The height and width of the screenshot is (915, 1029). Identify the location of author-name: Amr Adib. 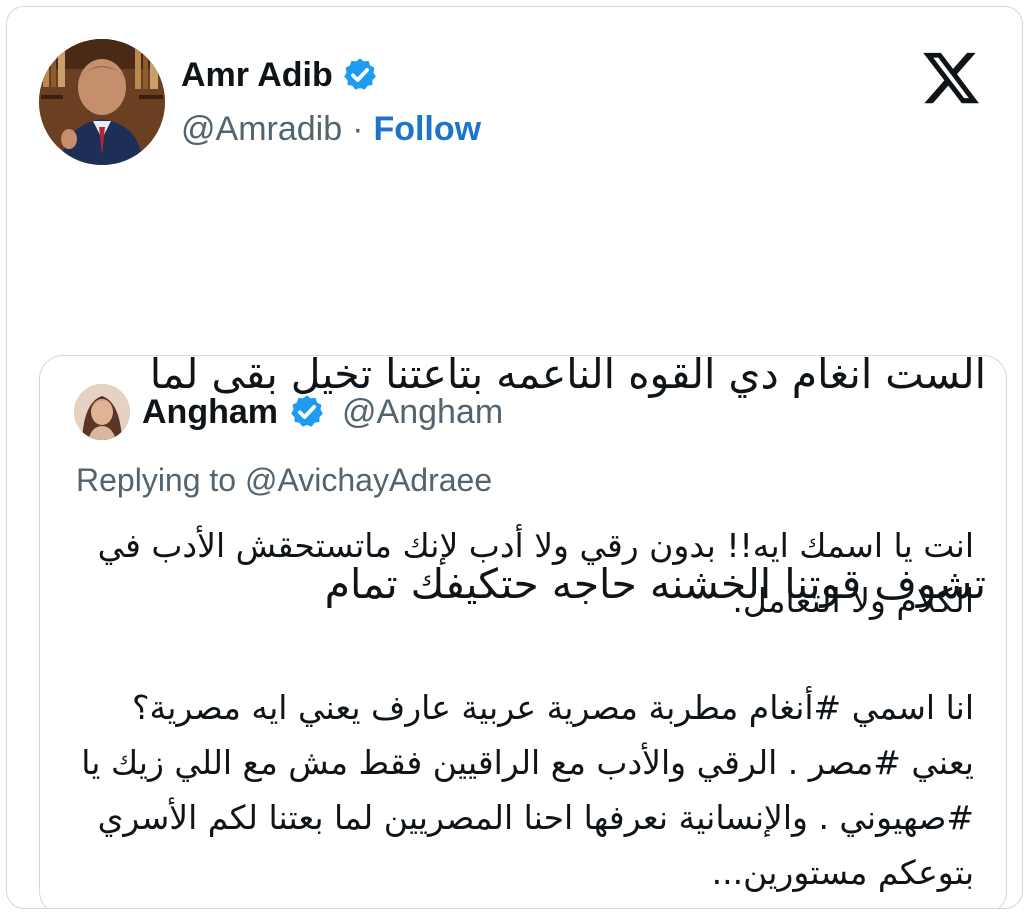
(257, 75).